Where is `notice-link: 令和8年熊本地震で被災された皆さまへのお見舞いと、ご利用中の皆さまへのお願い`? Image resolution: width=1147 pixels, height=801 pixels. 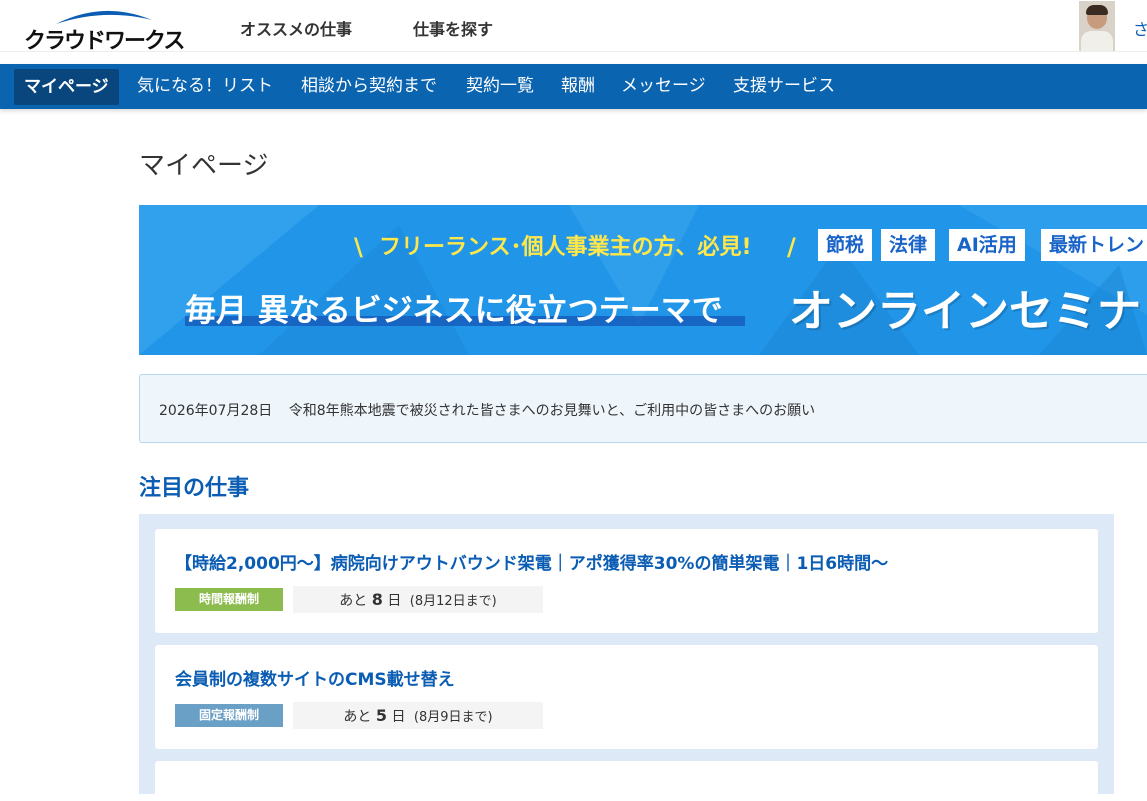
notice-link: 令和8年熊本地震で被災された皆さまへのお見舞いと、ご利用中の皆さまへのお願い is located at coordinates (552, 411).